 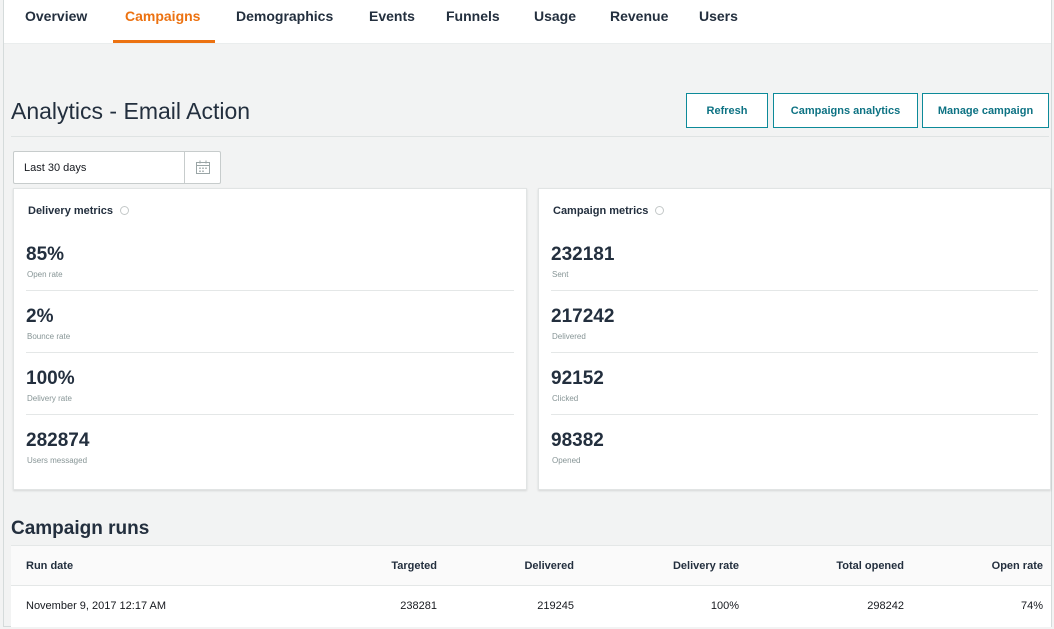 I want to click on date-picker-divider, so click(x=184, y=167).